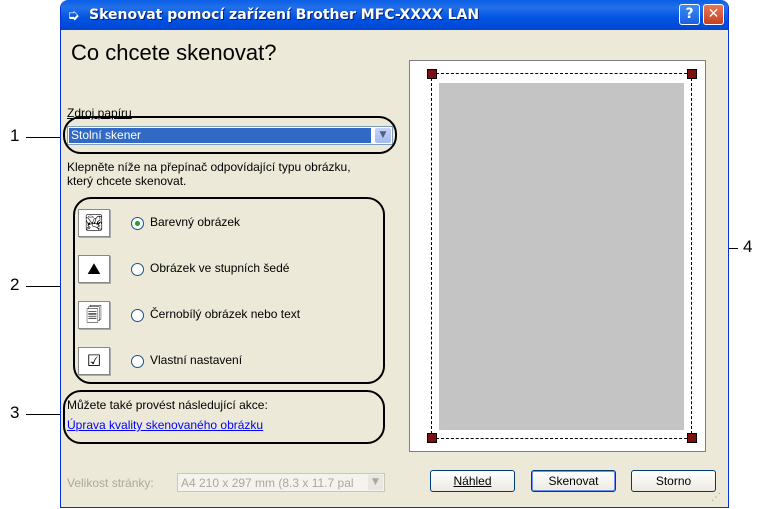 The height and width of the screenshot is (509, 763). I want to click on page-size-select: A4 210 x 297 mm (8.3 x 11.7 pal ▼, so click(281, 482).